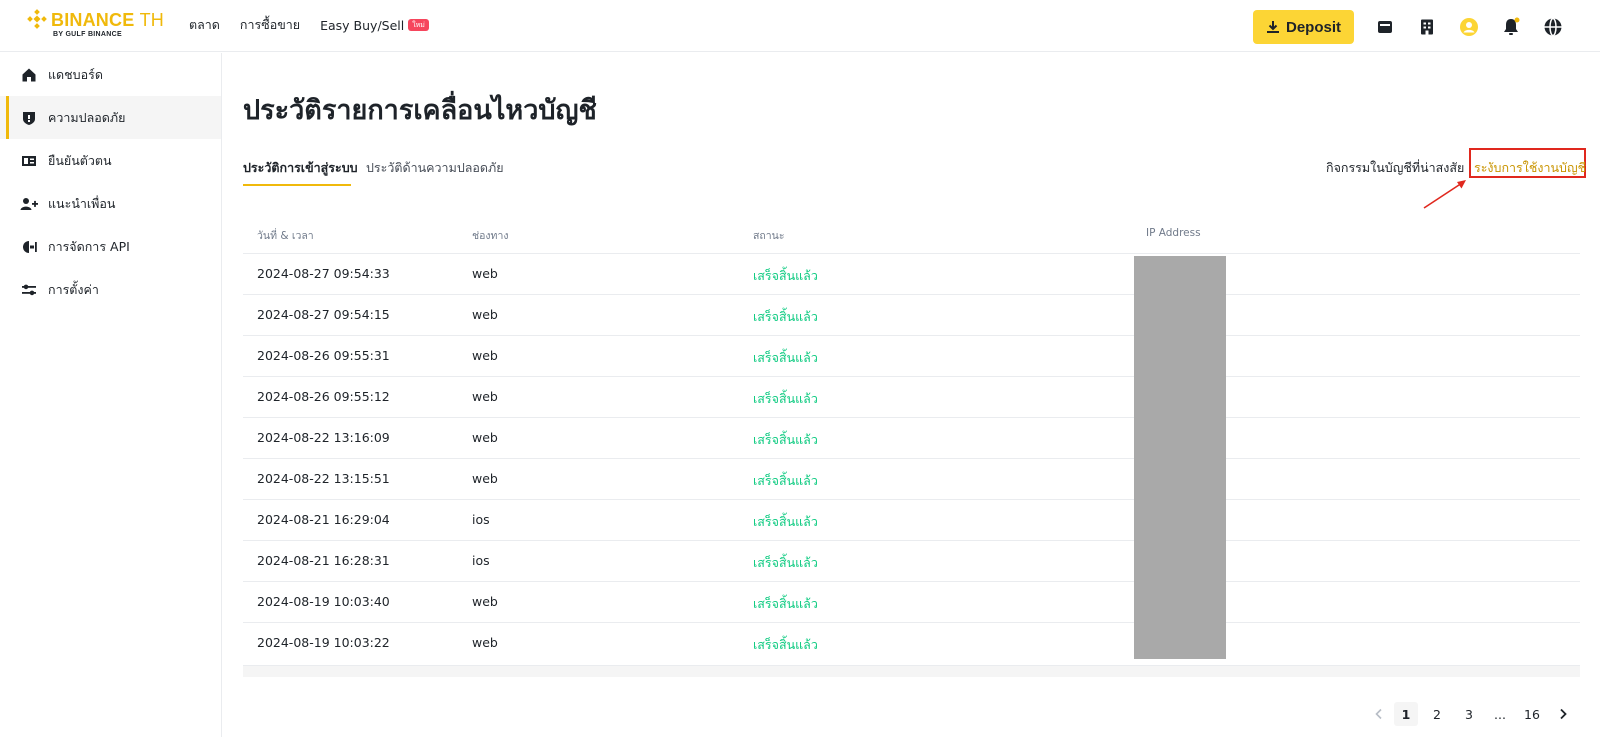 This screenshot has width=1600, height=737. Describe the element at coordinates (911, 396) in the screenshot. I see `table-row: 2024-08-26 09:55:12 web เสร็จสิ้นแล้ว` at that location.